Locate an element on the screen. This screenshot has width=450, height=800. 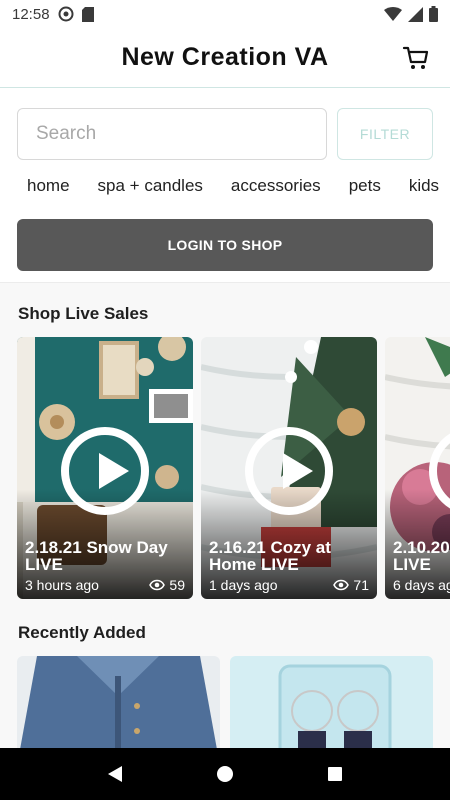
live-sale-meta: 6 days ago is located at coordinates (421, 585).